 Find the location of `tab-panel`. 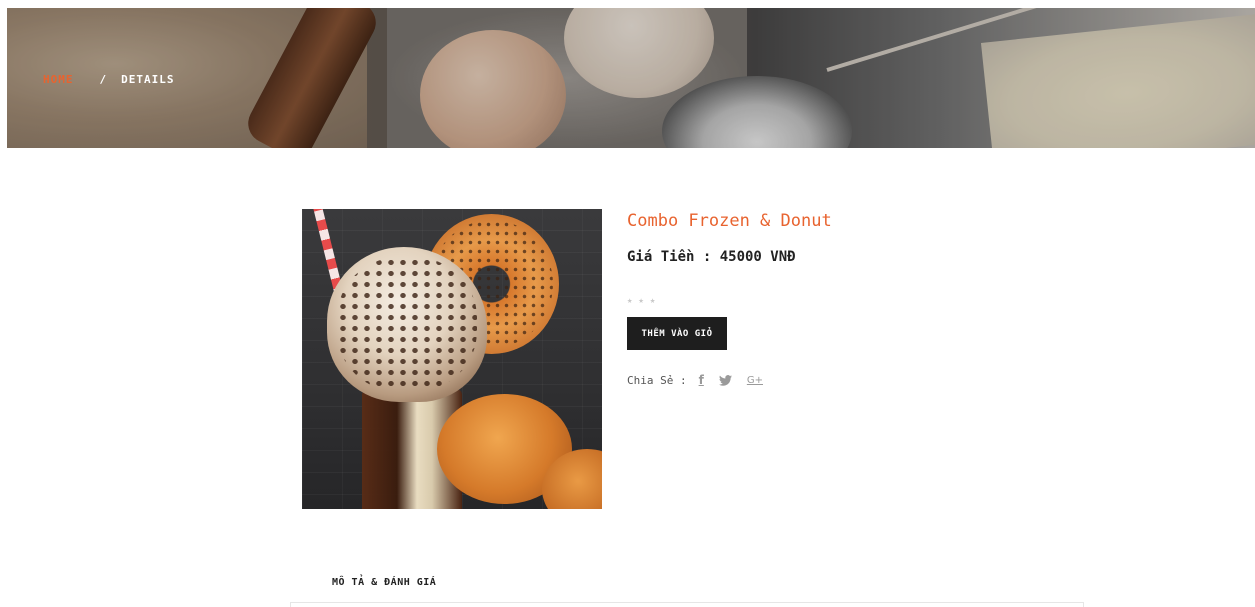

tab-panel is located at coordinates (687, 604).